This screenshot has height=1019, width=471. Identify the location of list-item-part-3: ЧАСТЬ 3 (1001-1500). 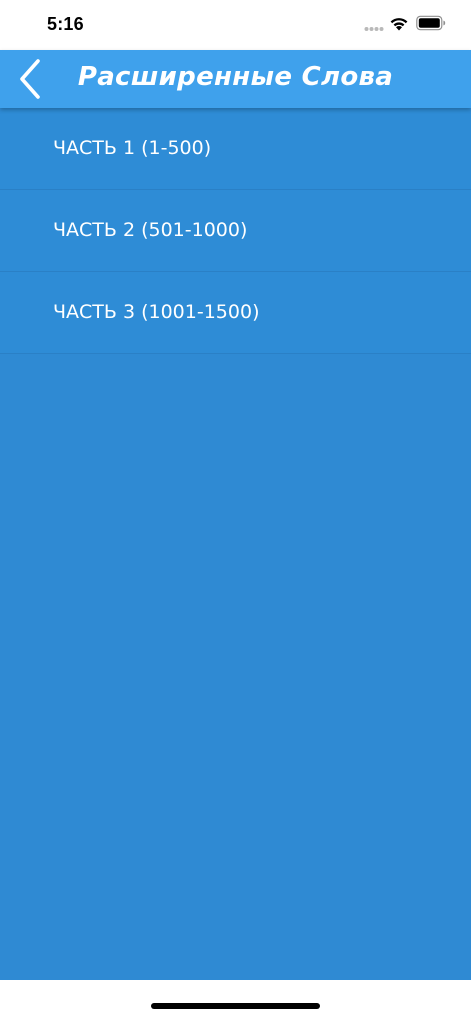
(235, 313).